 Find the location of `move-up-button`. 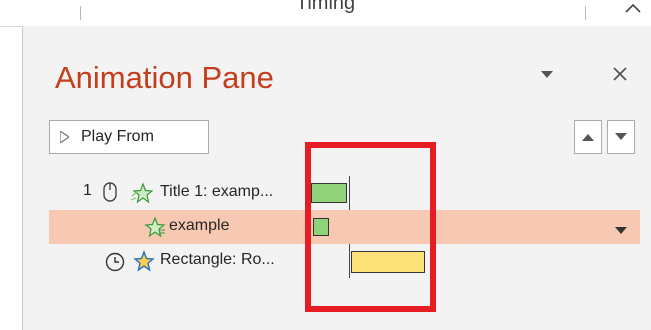

move-up-button is located at coordinates (588, 137).